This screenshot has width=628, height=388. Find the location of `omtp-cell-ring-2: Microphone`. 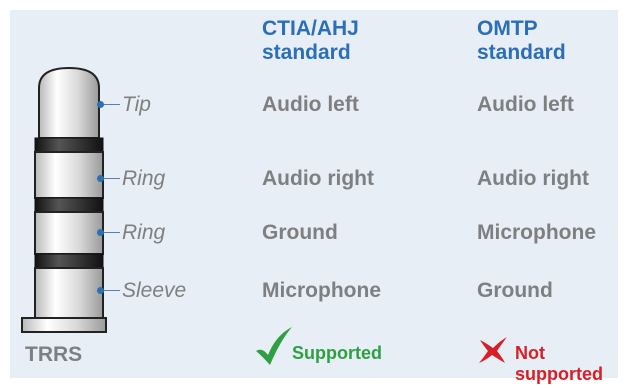

omtp-cell-ring-2: Microphone is located at coordinates (536, 232).